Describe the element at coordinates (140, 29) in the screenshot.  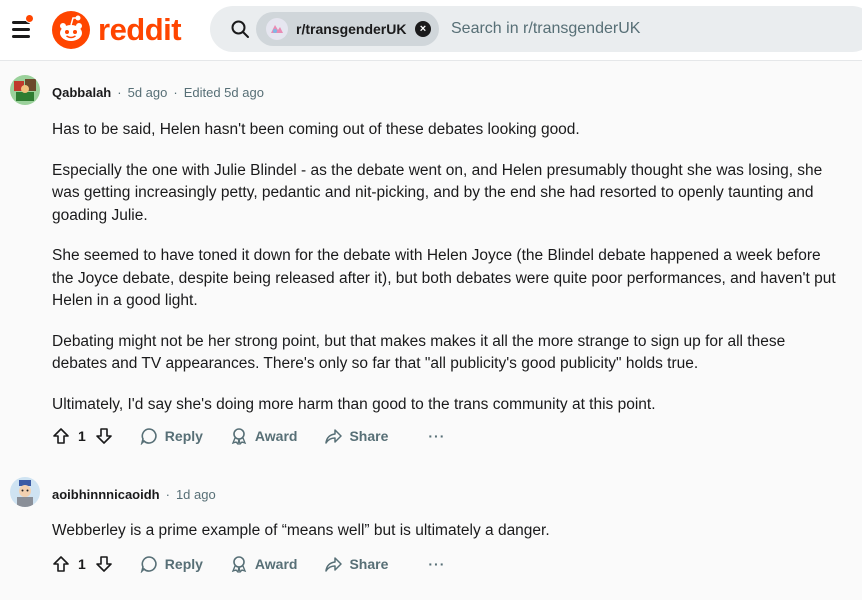
I see `logo-wordmark: reddit` at that location.